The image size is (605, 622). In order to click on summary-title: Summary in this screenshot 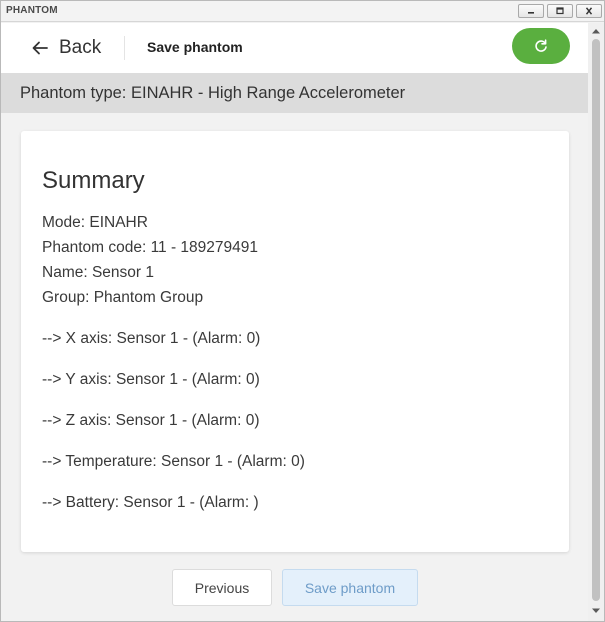, I will do `click(93, 180)`.